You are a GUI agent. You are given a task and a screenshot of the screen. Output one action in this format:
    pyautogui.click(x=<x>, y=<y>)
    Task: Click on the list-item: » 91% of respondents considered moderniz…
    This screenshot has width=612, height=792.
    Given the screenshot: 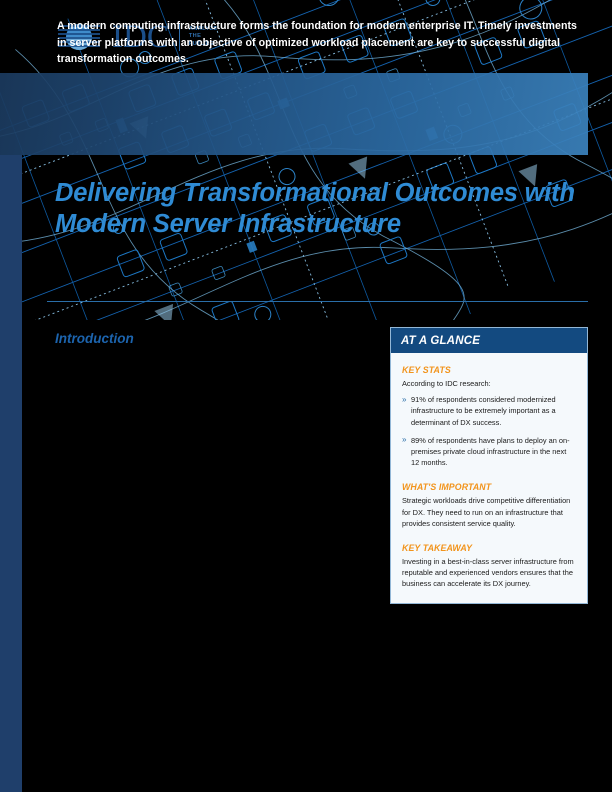 What is the action you would take?
    pyautogui.click(x=489, y=411)
    